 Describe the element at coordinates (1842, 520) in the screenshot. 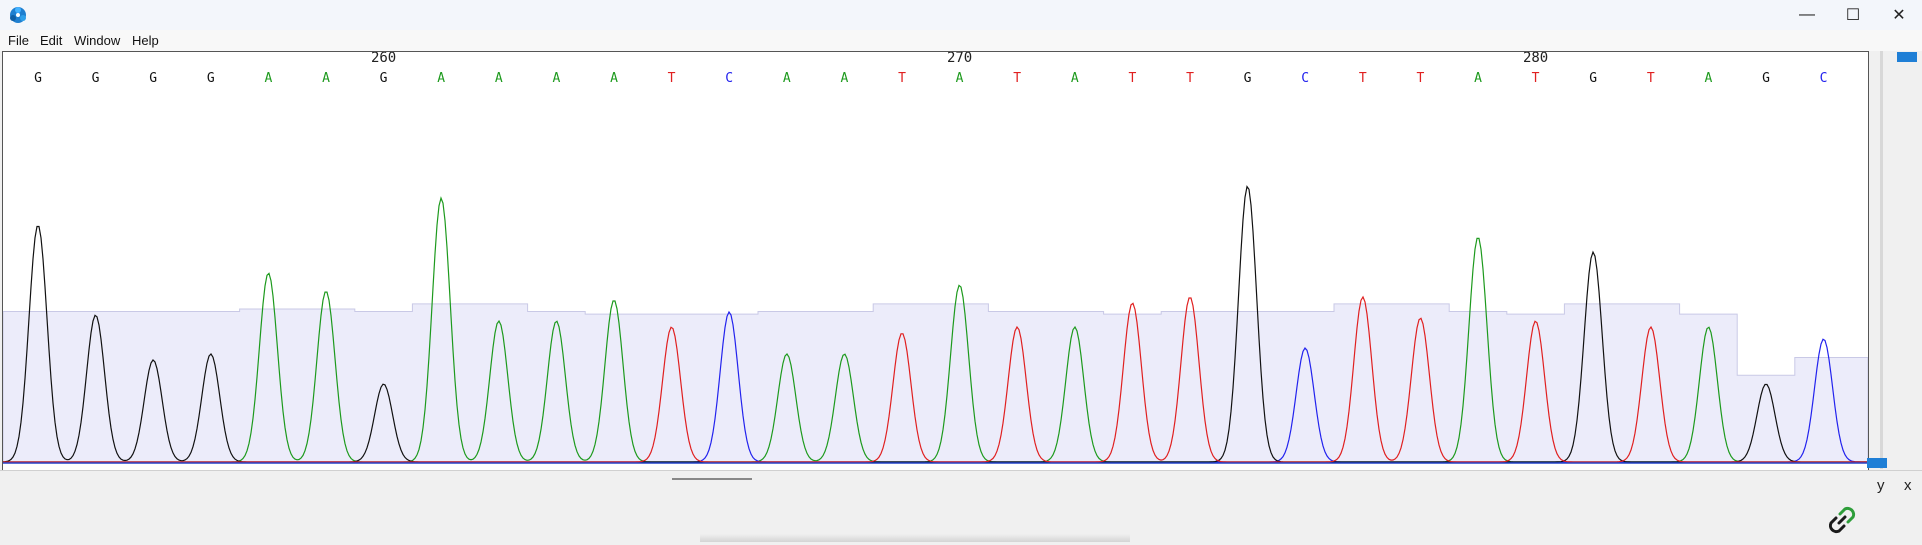

I see `link-icon` at that location.